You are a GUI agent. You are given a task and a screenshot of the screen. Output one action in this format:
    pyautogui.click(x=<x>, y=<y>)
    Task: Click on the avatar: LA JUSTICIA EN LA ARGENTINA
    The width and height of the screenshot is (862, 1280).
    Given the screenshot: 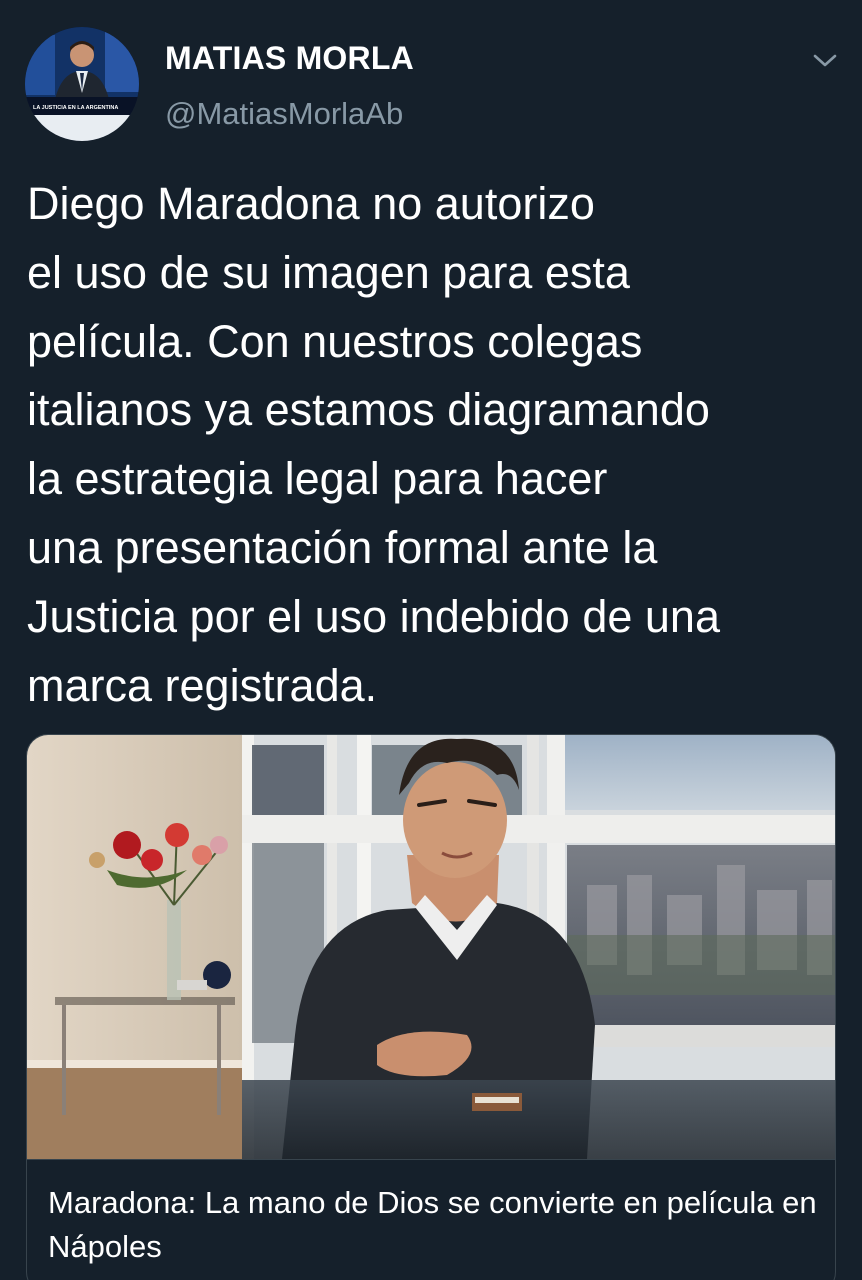 What is the action you would take?
    pyautogui.click(x=82, y=84)
    